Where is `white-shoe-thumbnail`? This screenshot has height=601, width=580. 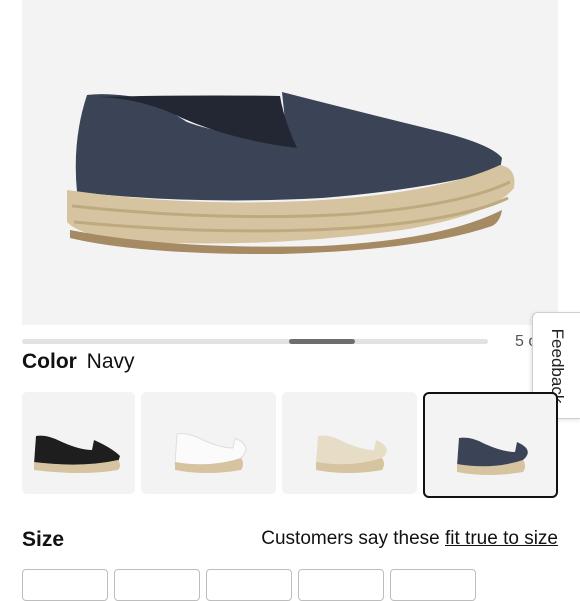 white-shoe-thumbnail is located at coordinates (210, 453).